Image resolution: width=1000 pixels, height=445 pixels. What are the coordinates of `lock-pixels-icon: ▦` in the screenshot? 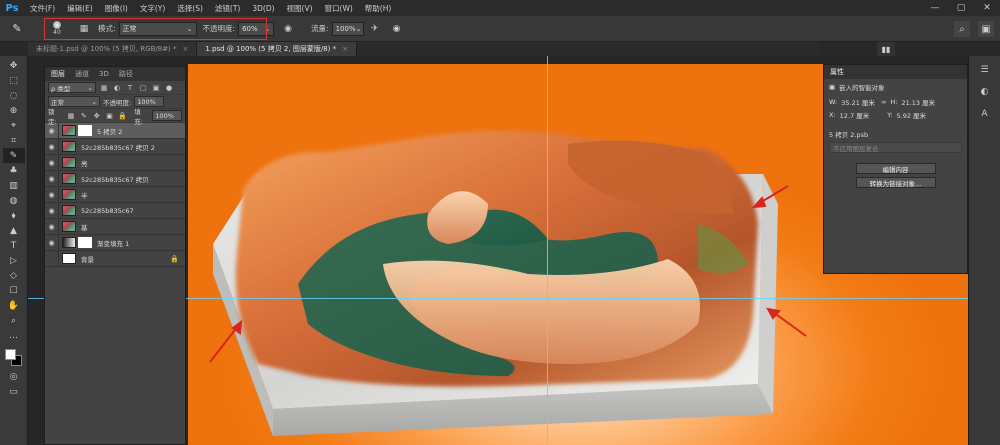 It's located at (71, 116).